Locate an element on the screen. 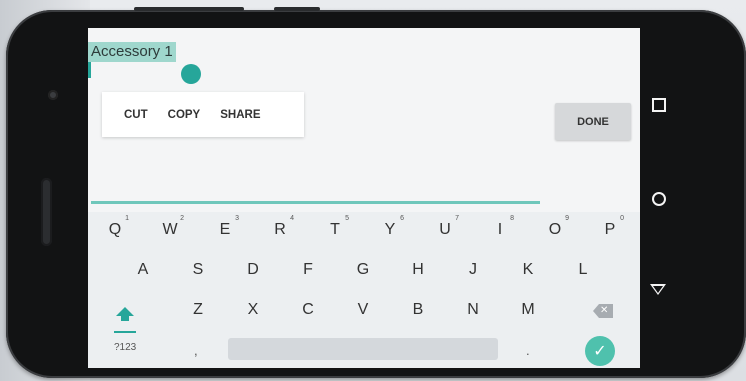  check-circle-icon: ✓ is located at coordinates (600, 351).